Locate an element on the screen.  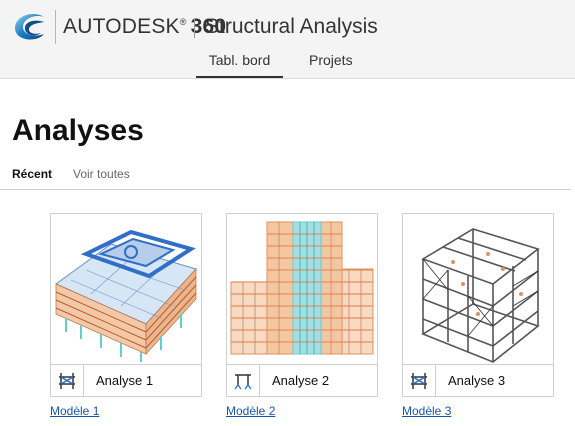
analysis-name: Analyse 1 is located at coordinates (124, 380).